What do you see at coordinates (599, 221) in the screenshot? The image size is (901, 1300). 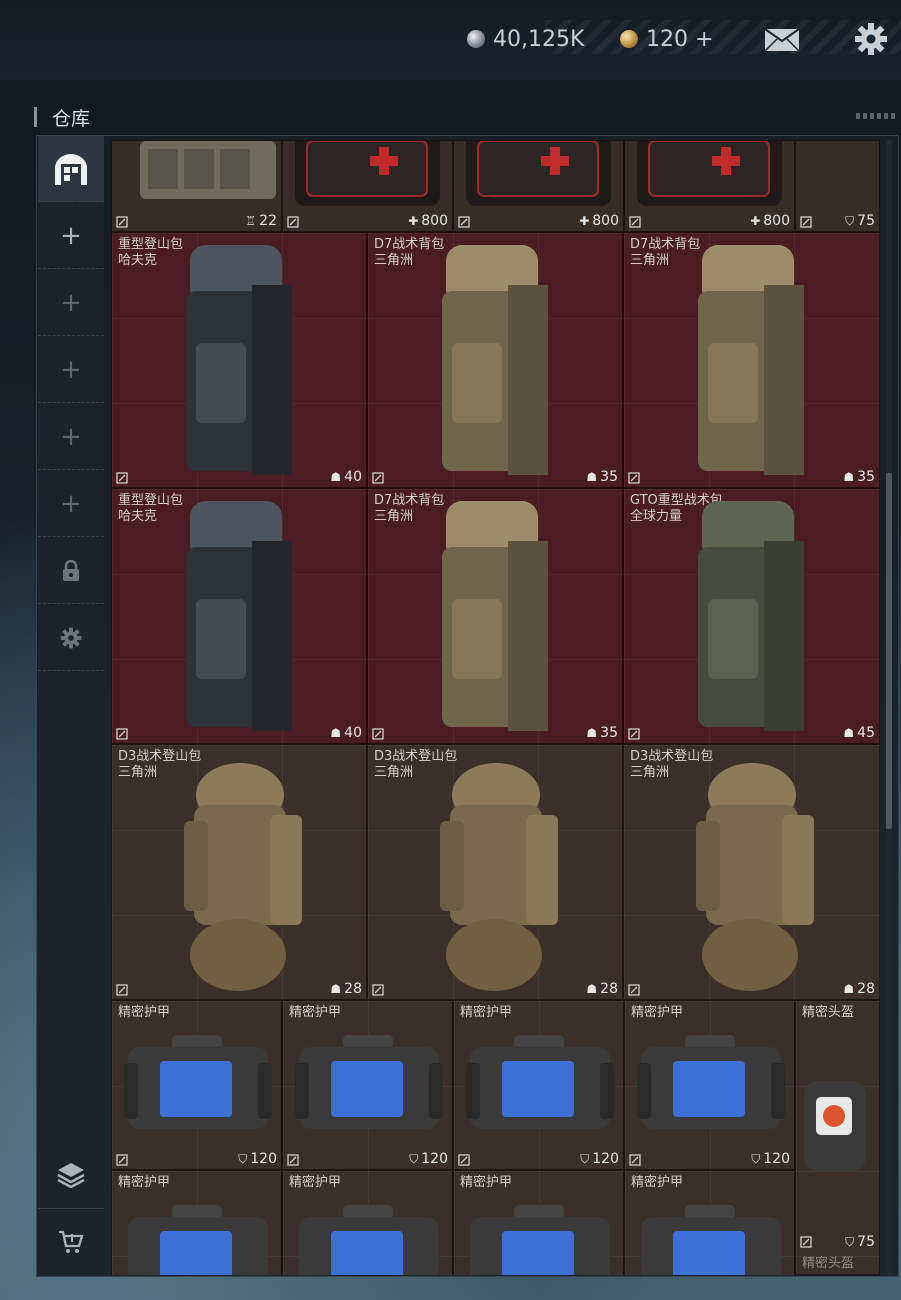 I see `item-stat: ✚ 800` at bounding box center [599, 221].